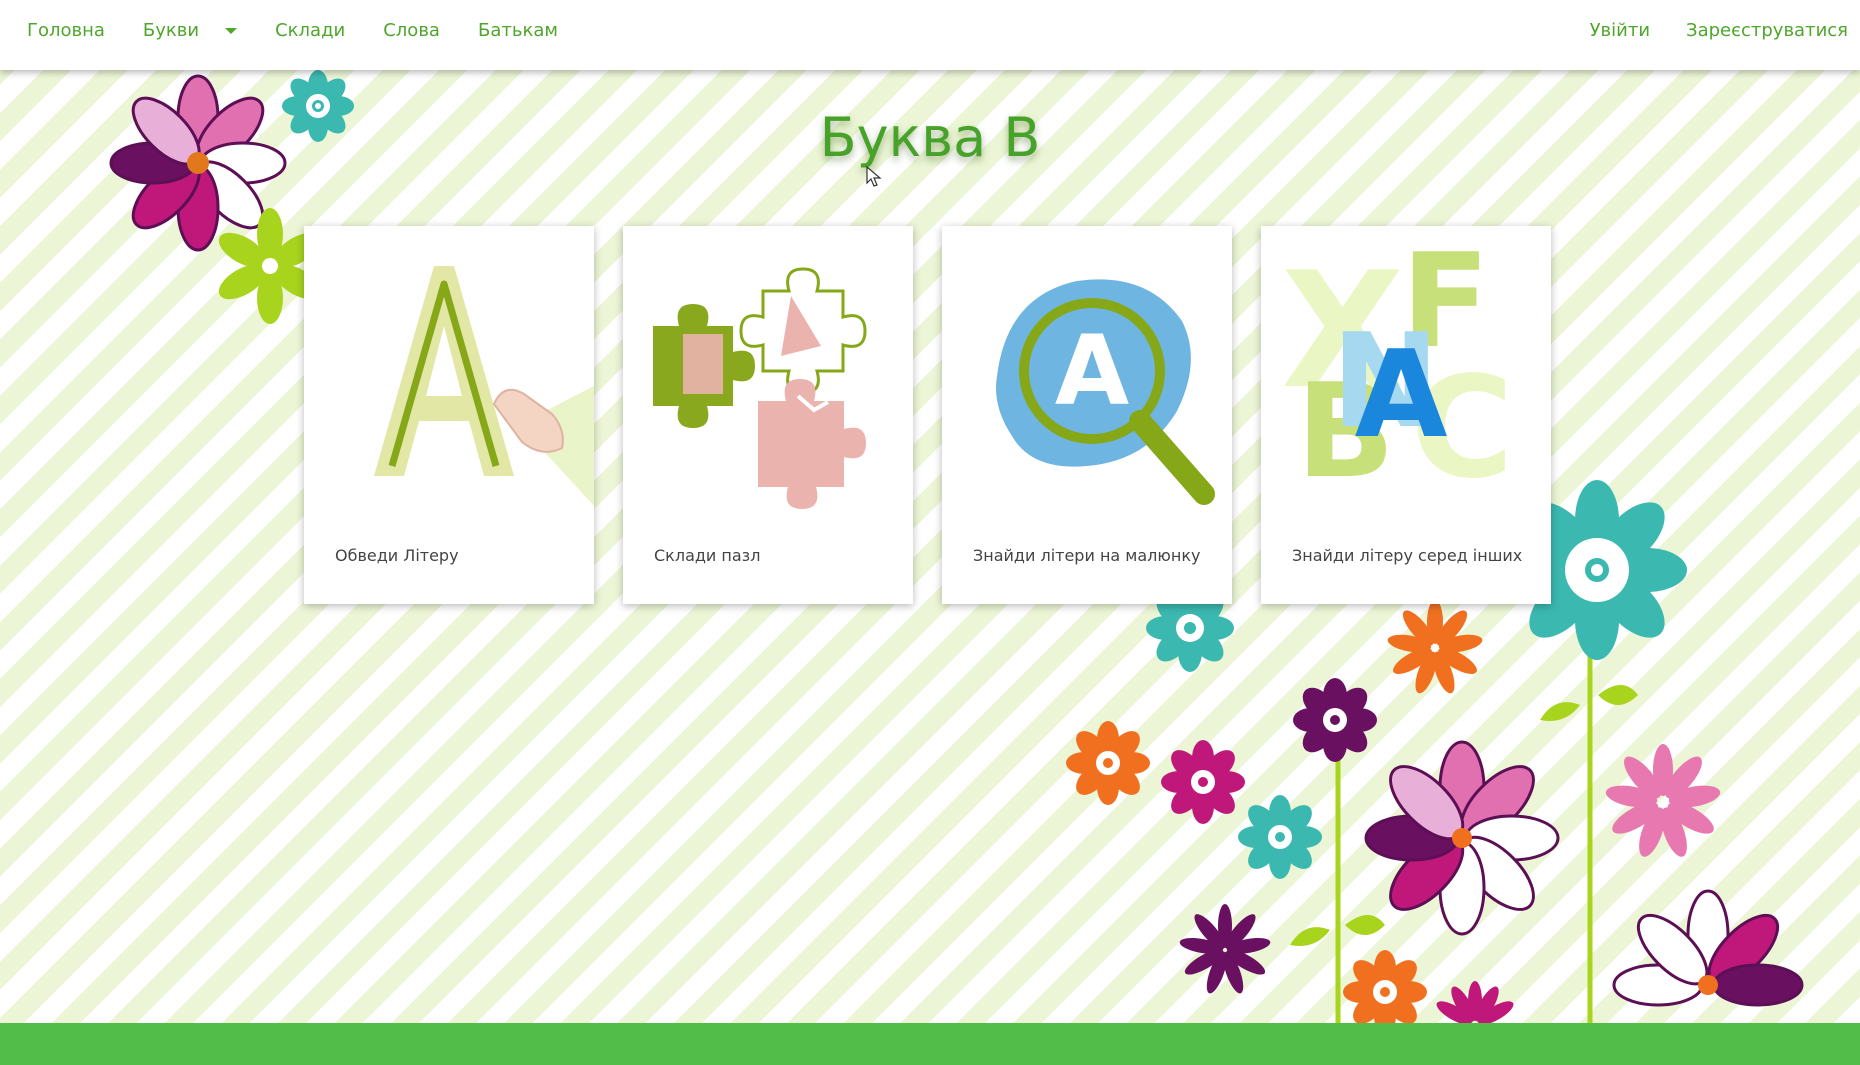 This screenshot has height=1065, width=1860. What do you see at coordinates (1407, 555) in the screenshot?
I see `card-label: Знайди літеру серед інших` at bounding box center [1407, 555].